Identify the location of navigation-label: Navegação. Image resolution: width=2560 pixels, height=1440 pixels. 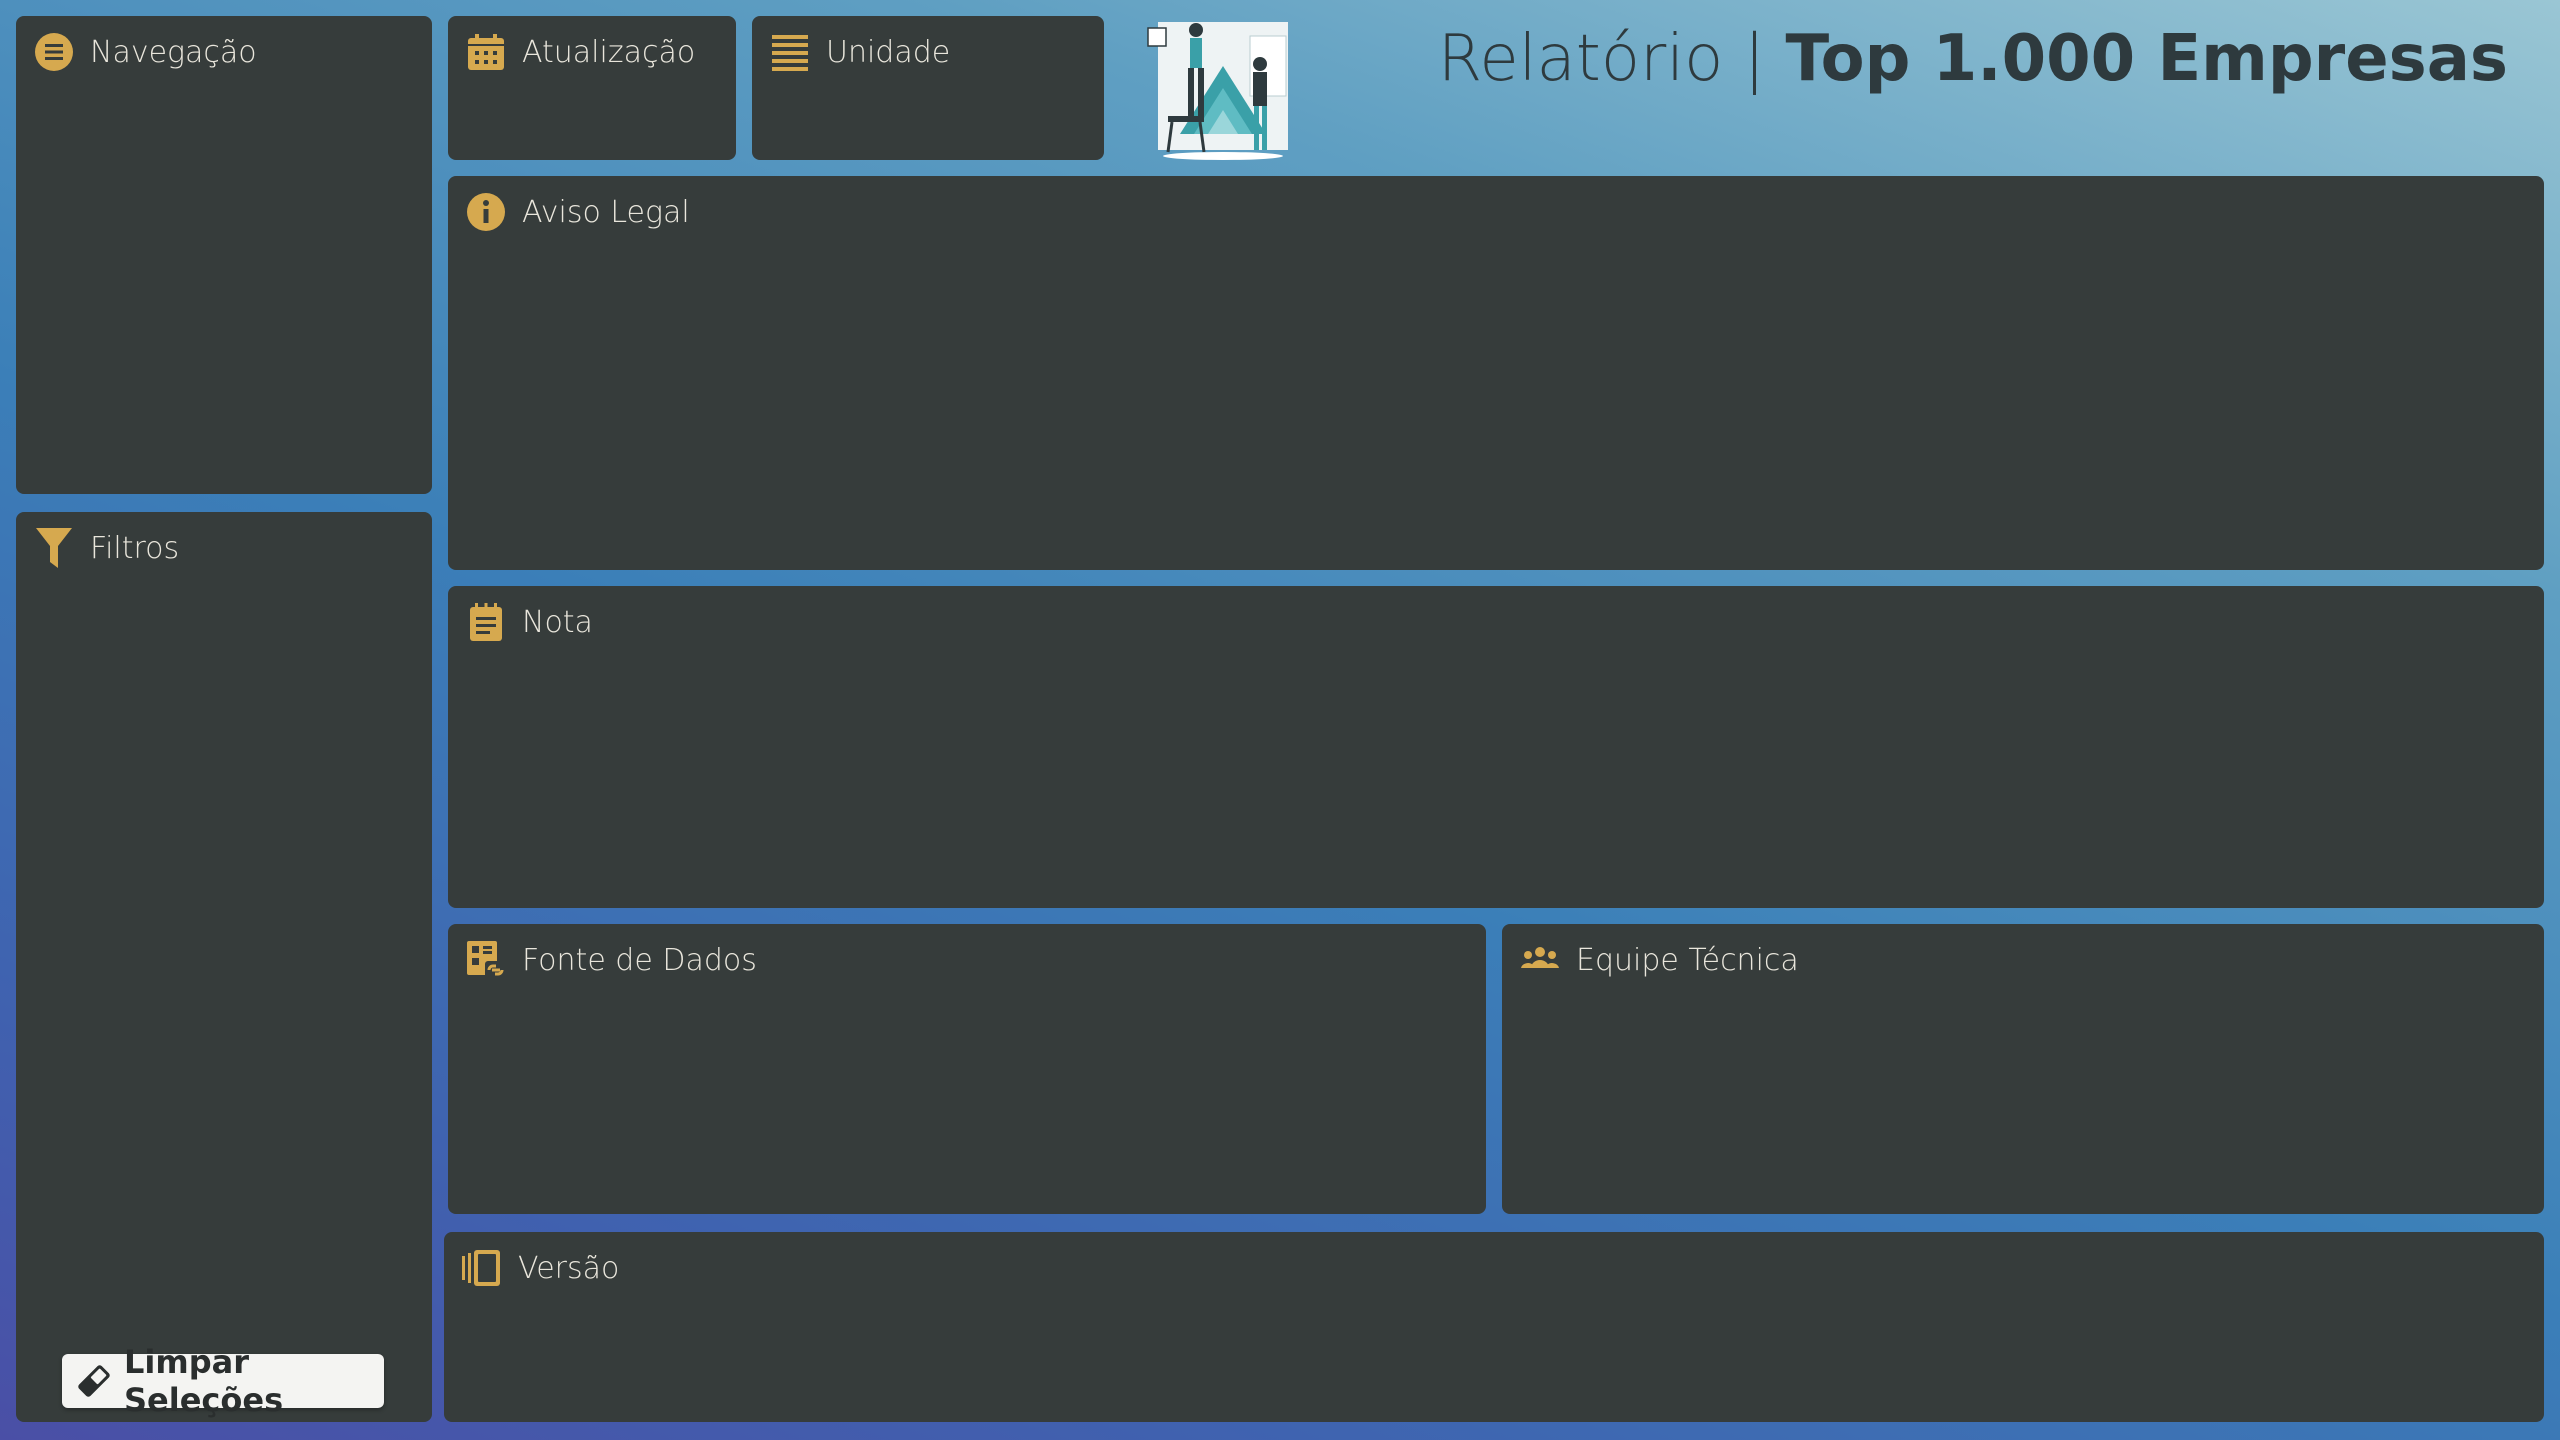
(173, 52).